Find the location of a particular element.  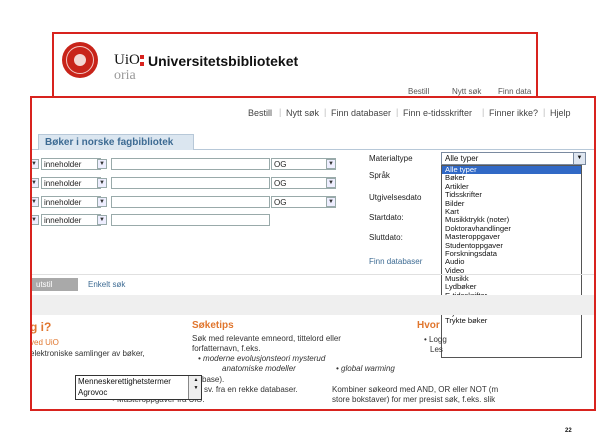

soketips-fragment-anatomi: anatomiske modeller is located at coordinates (259, 368).